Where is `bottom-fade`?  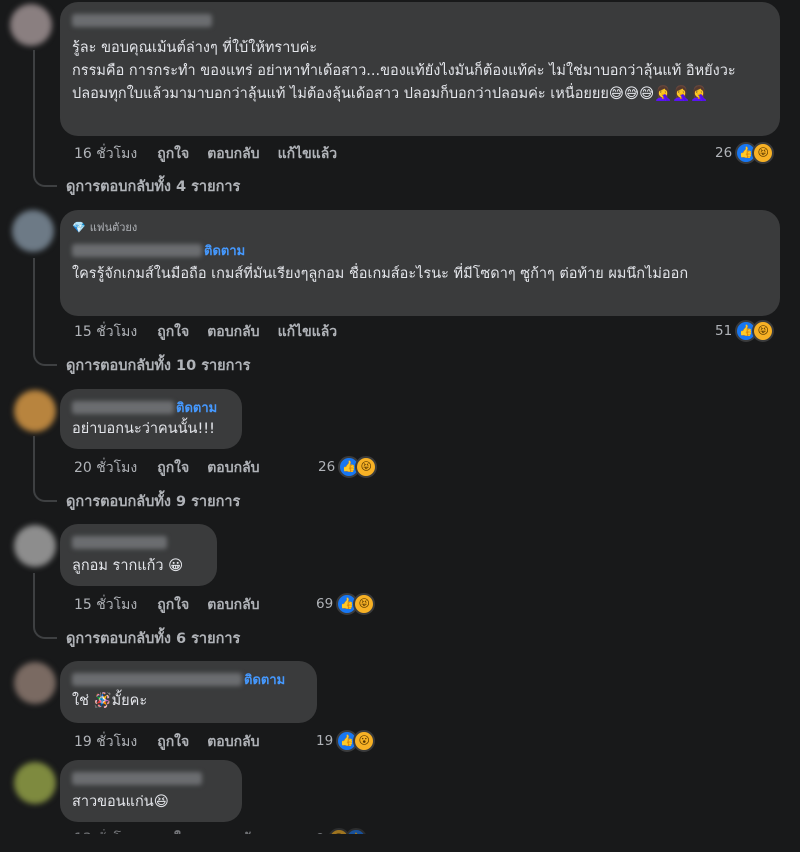 bottom-fade is located at coordinates (400, 843).